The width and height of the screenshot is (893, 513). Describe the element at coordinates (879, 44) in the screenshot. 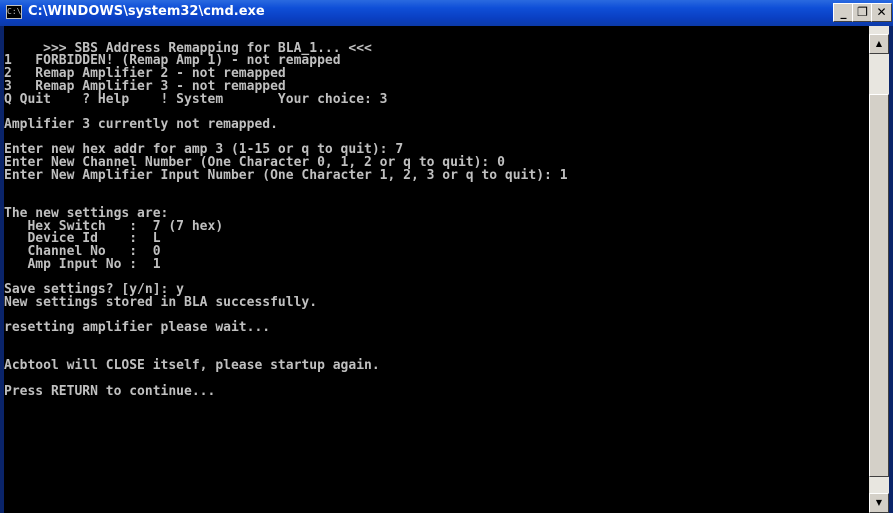

I see `scroll-up-arrow-icon: ▲` at that location.